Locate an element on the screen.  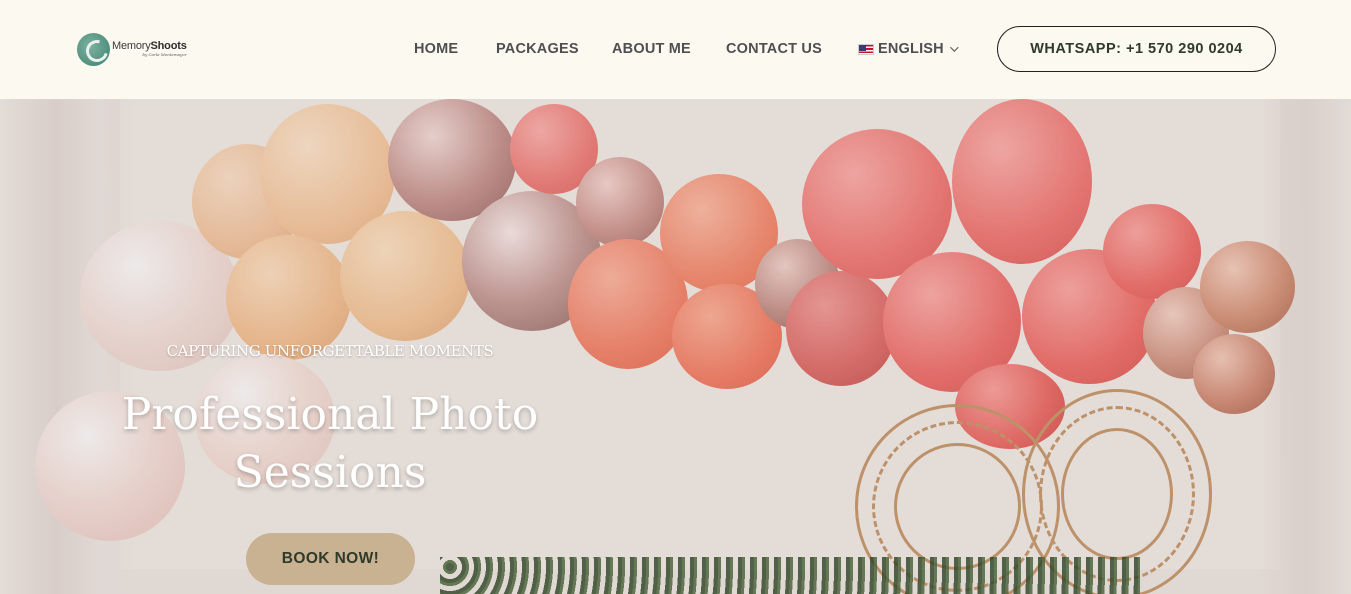
hero-headline-line2: Sessions is located at coordinates (330, 472).